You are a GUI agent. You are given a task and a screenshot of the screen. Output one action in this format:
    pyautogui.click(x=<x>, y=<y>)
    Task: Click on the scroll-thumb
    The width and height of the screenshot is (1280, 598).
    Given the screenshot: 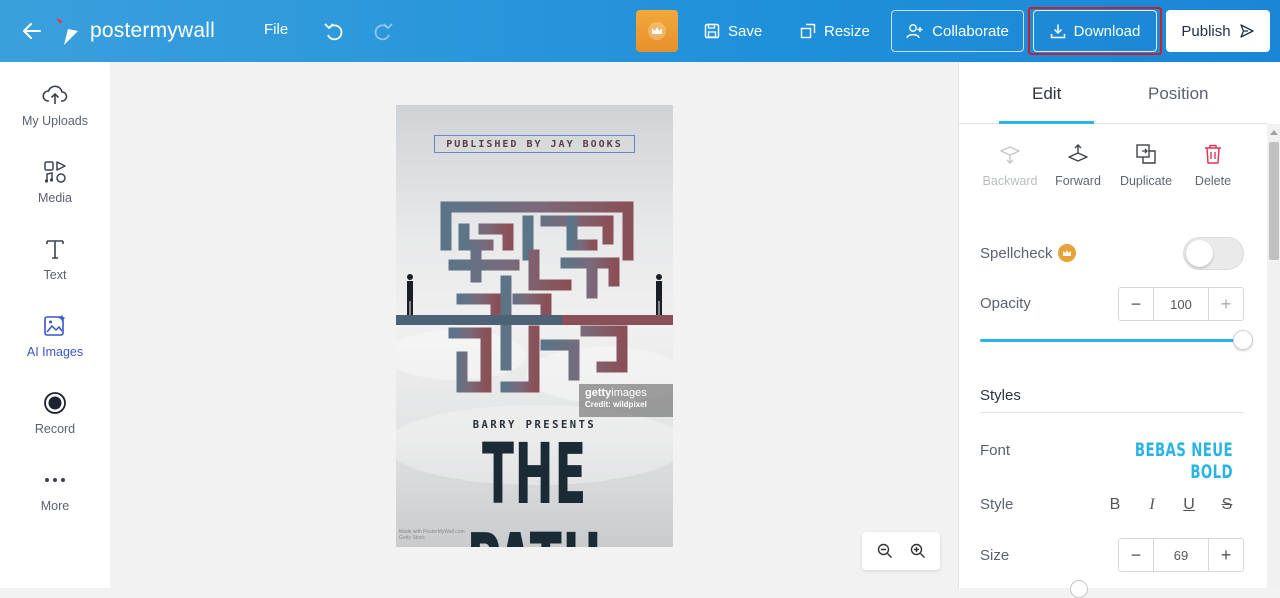 What is the action you would take?
    pyautogui.click(x=1274, y=201)
    